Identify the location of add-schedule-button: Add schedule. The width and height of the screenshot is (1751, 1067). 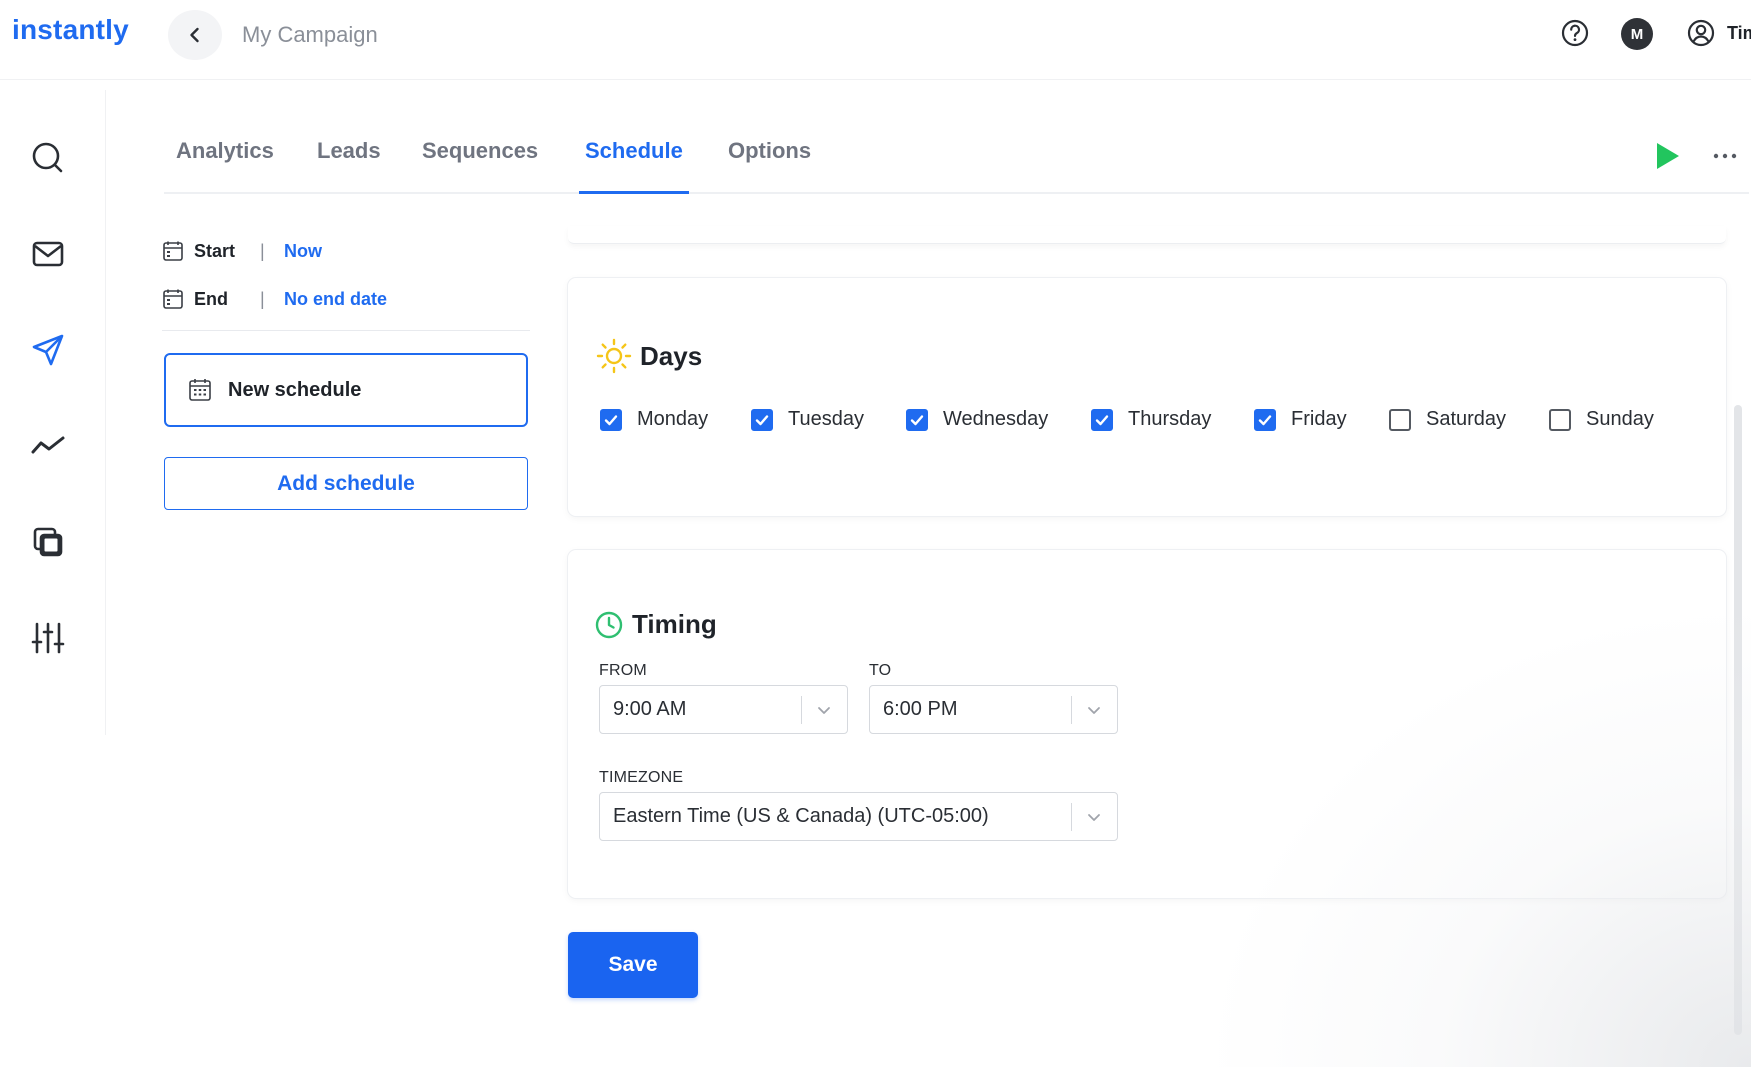
(346, 483).